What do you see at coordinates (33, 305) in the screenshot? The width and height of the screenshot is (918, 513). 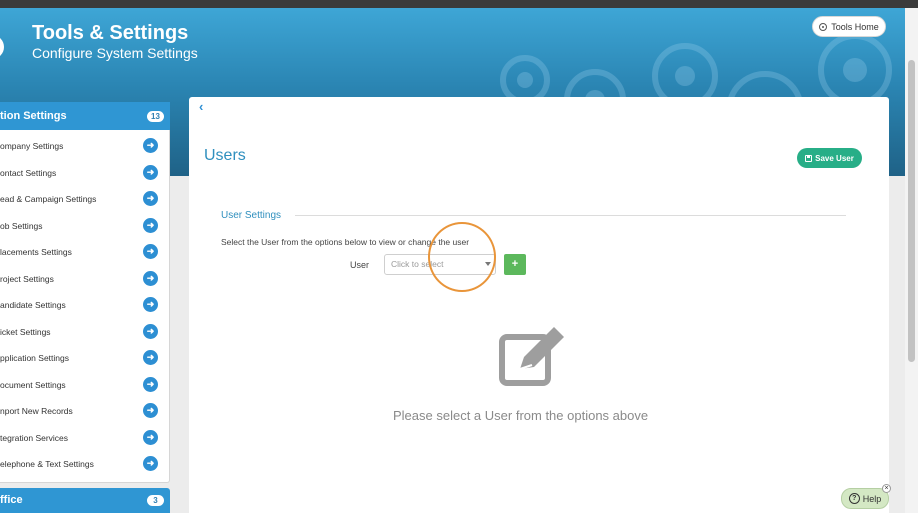 I see `sidebar-item-label: andidate Settings` at bounding box center [33, 305].